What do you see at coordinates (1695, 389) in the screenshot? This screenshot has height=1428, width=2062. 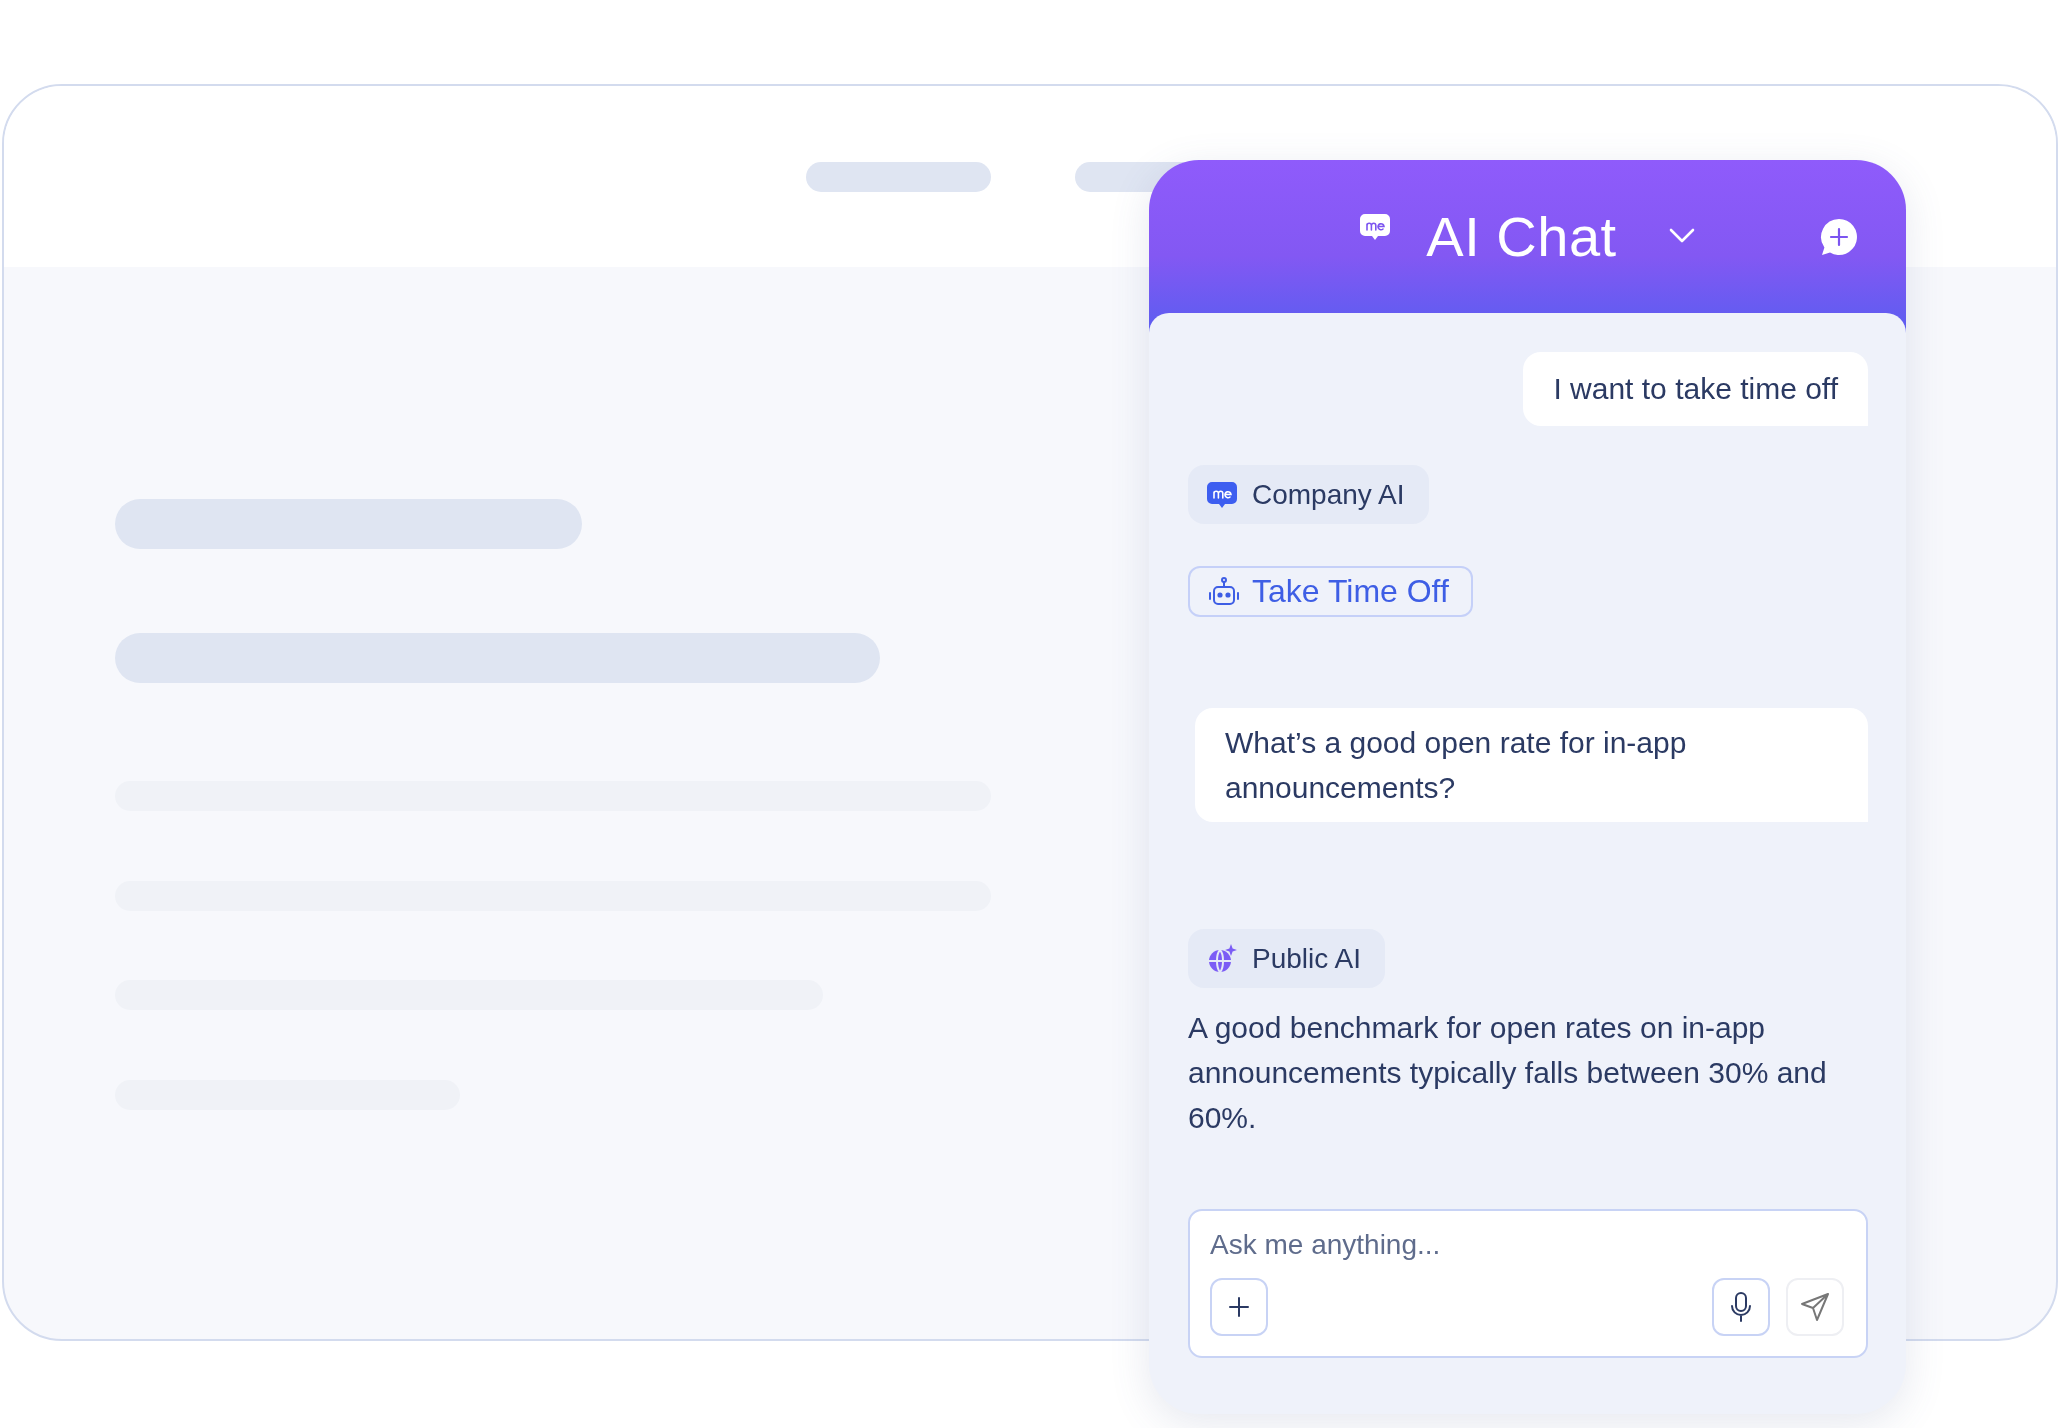 I see `user-message: I want to take time off` at bounding box center [1695, 389].